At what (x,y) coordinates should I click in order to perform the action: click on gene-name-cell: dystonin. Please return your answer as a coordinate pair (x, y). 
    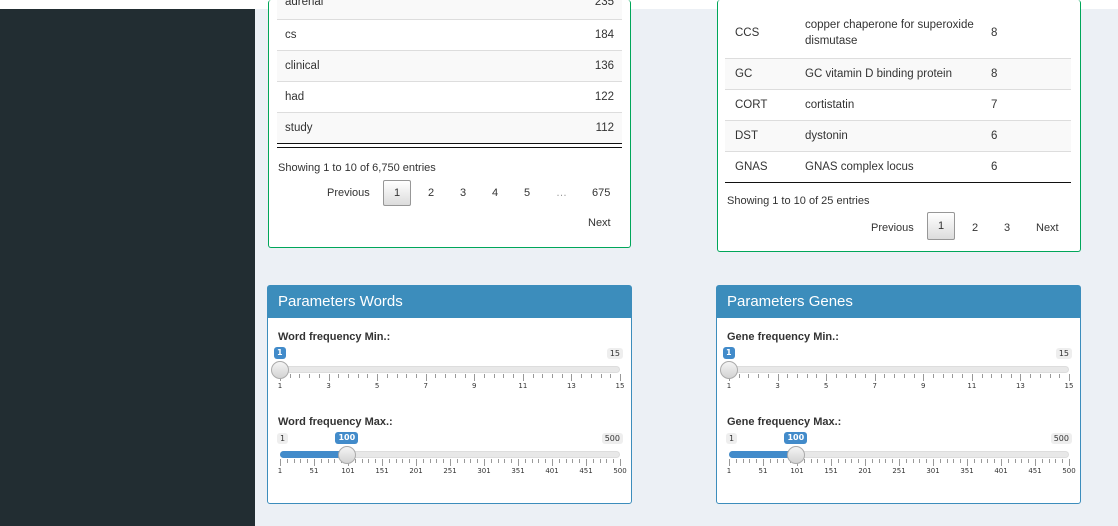
    Looking at the image, I should click on (826, 135).